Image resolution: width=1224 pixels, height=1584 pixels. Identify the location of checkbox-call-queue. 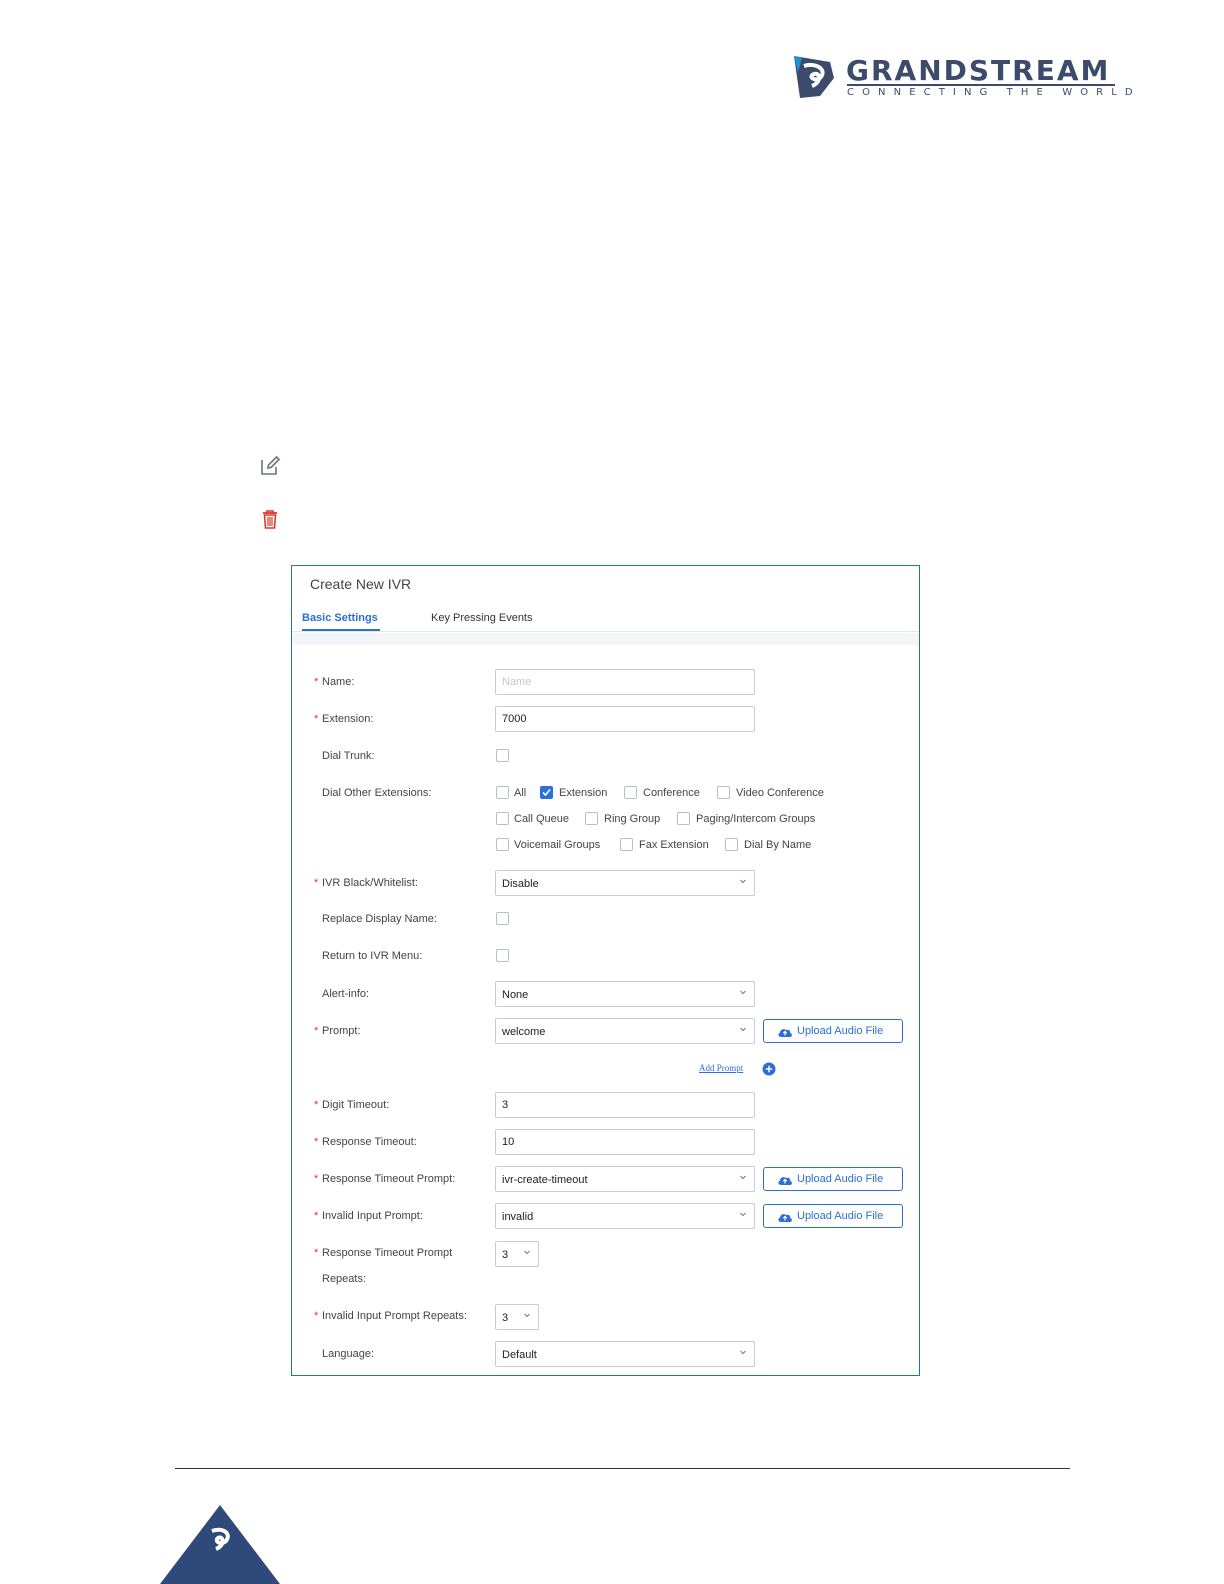
(502, 818).